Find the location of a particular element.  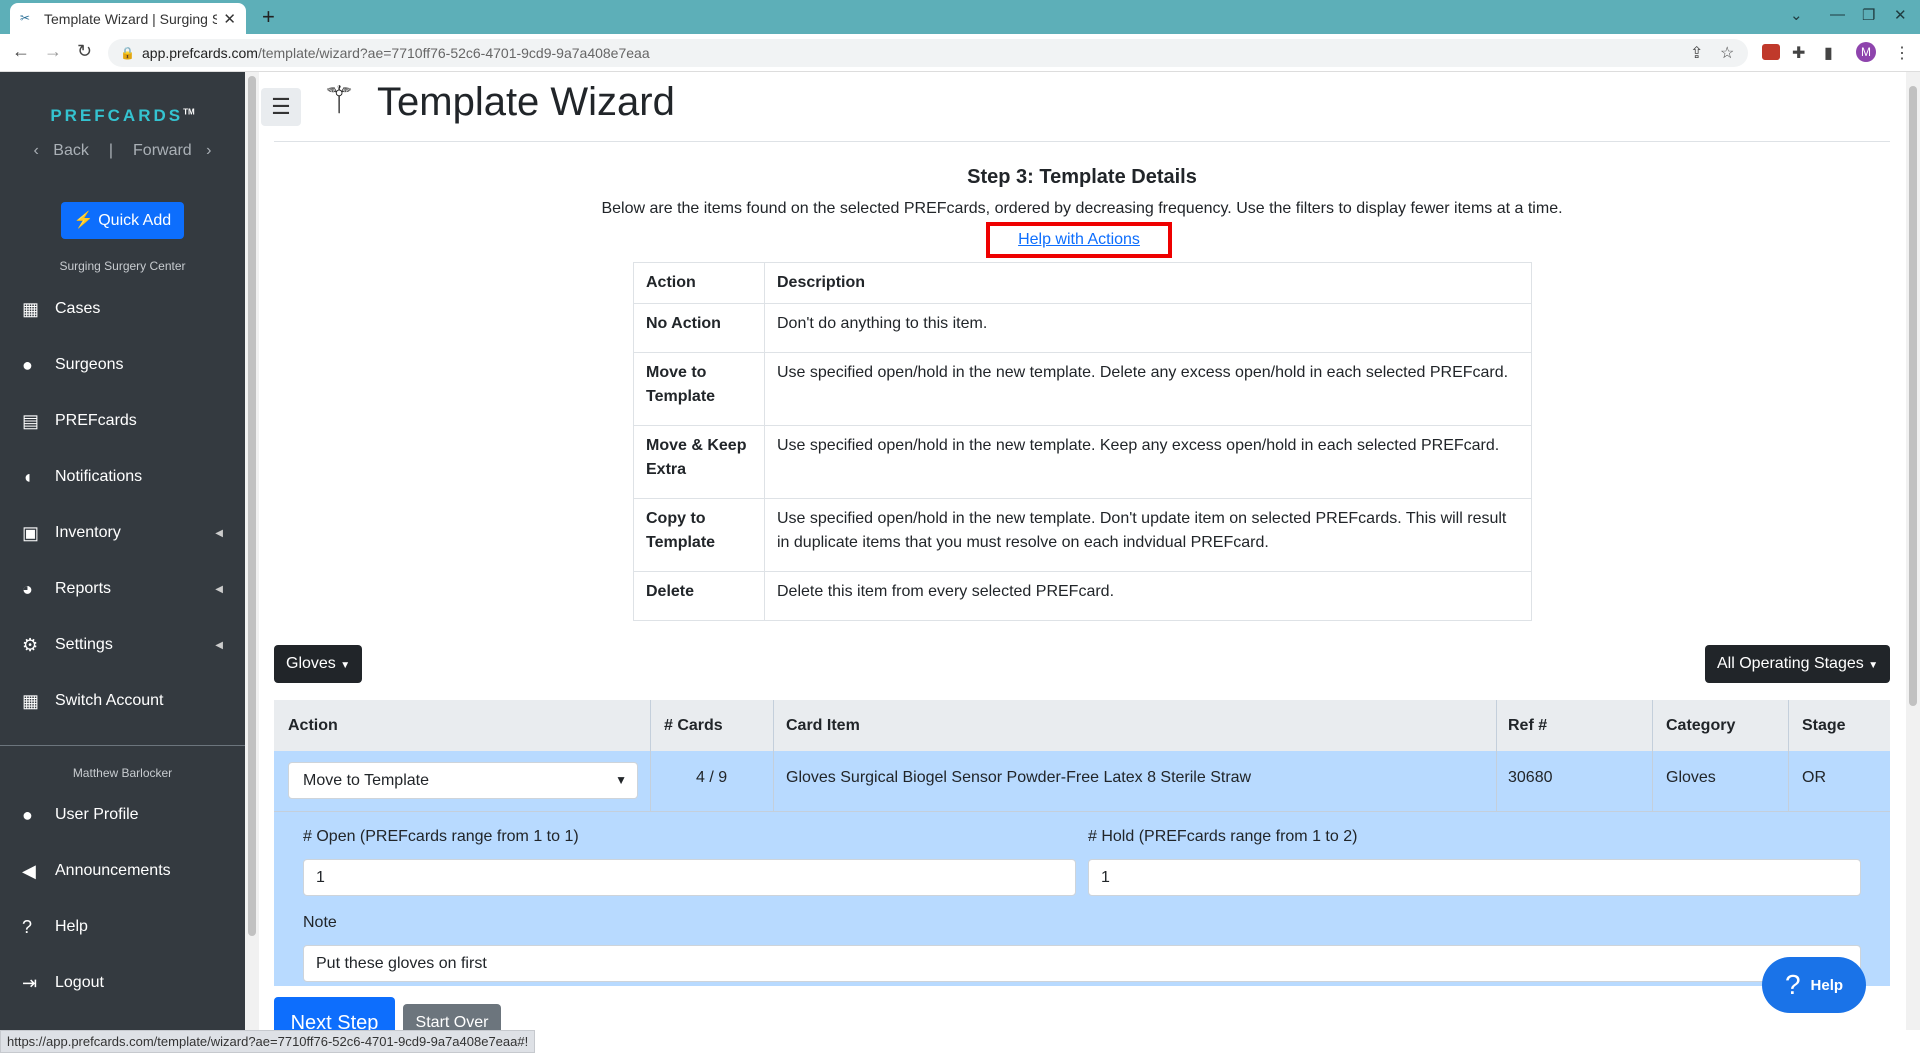

brand-logo: PREFCARDSTM is located at coordinates (122, 116).